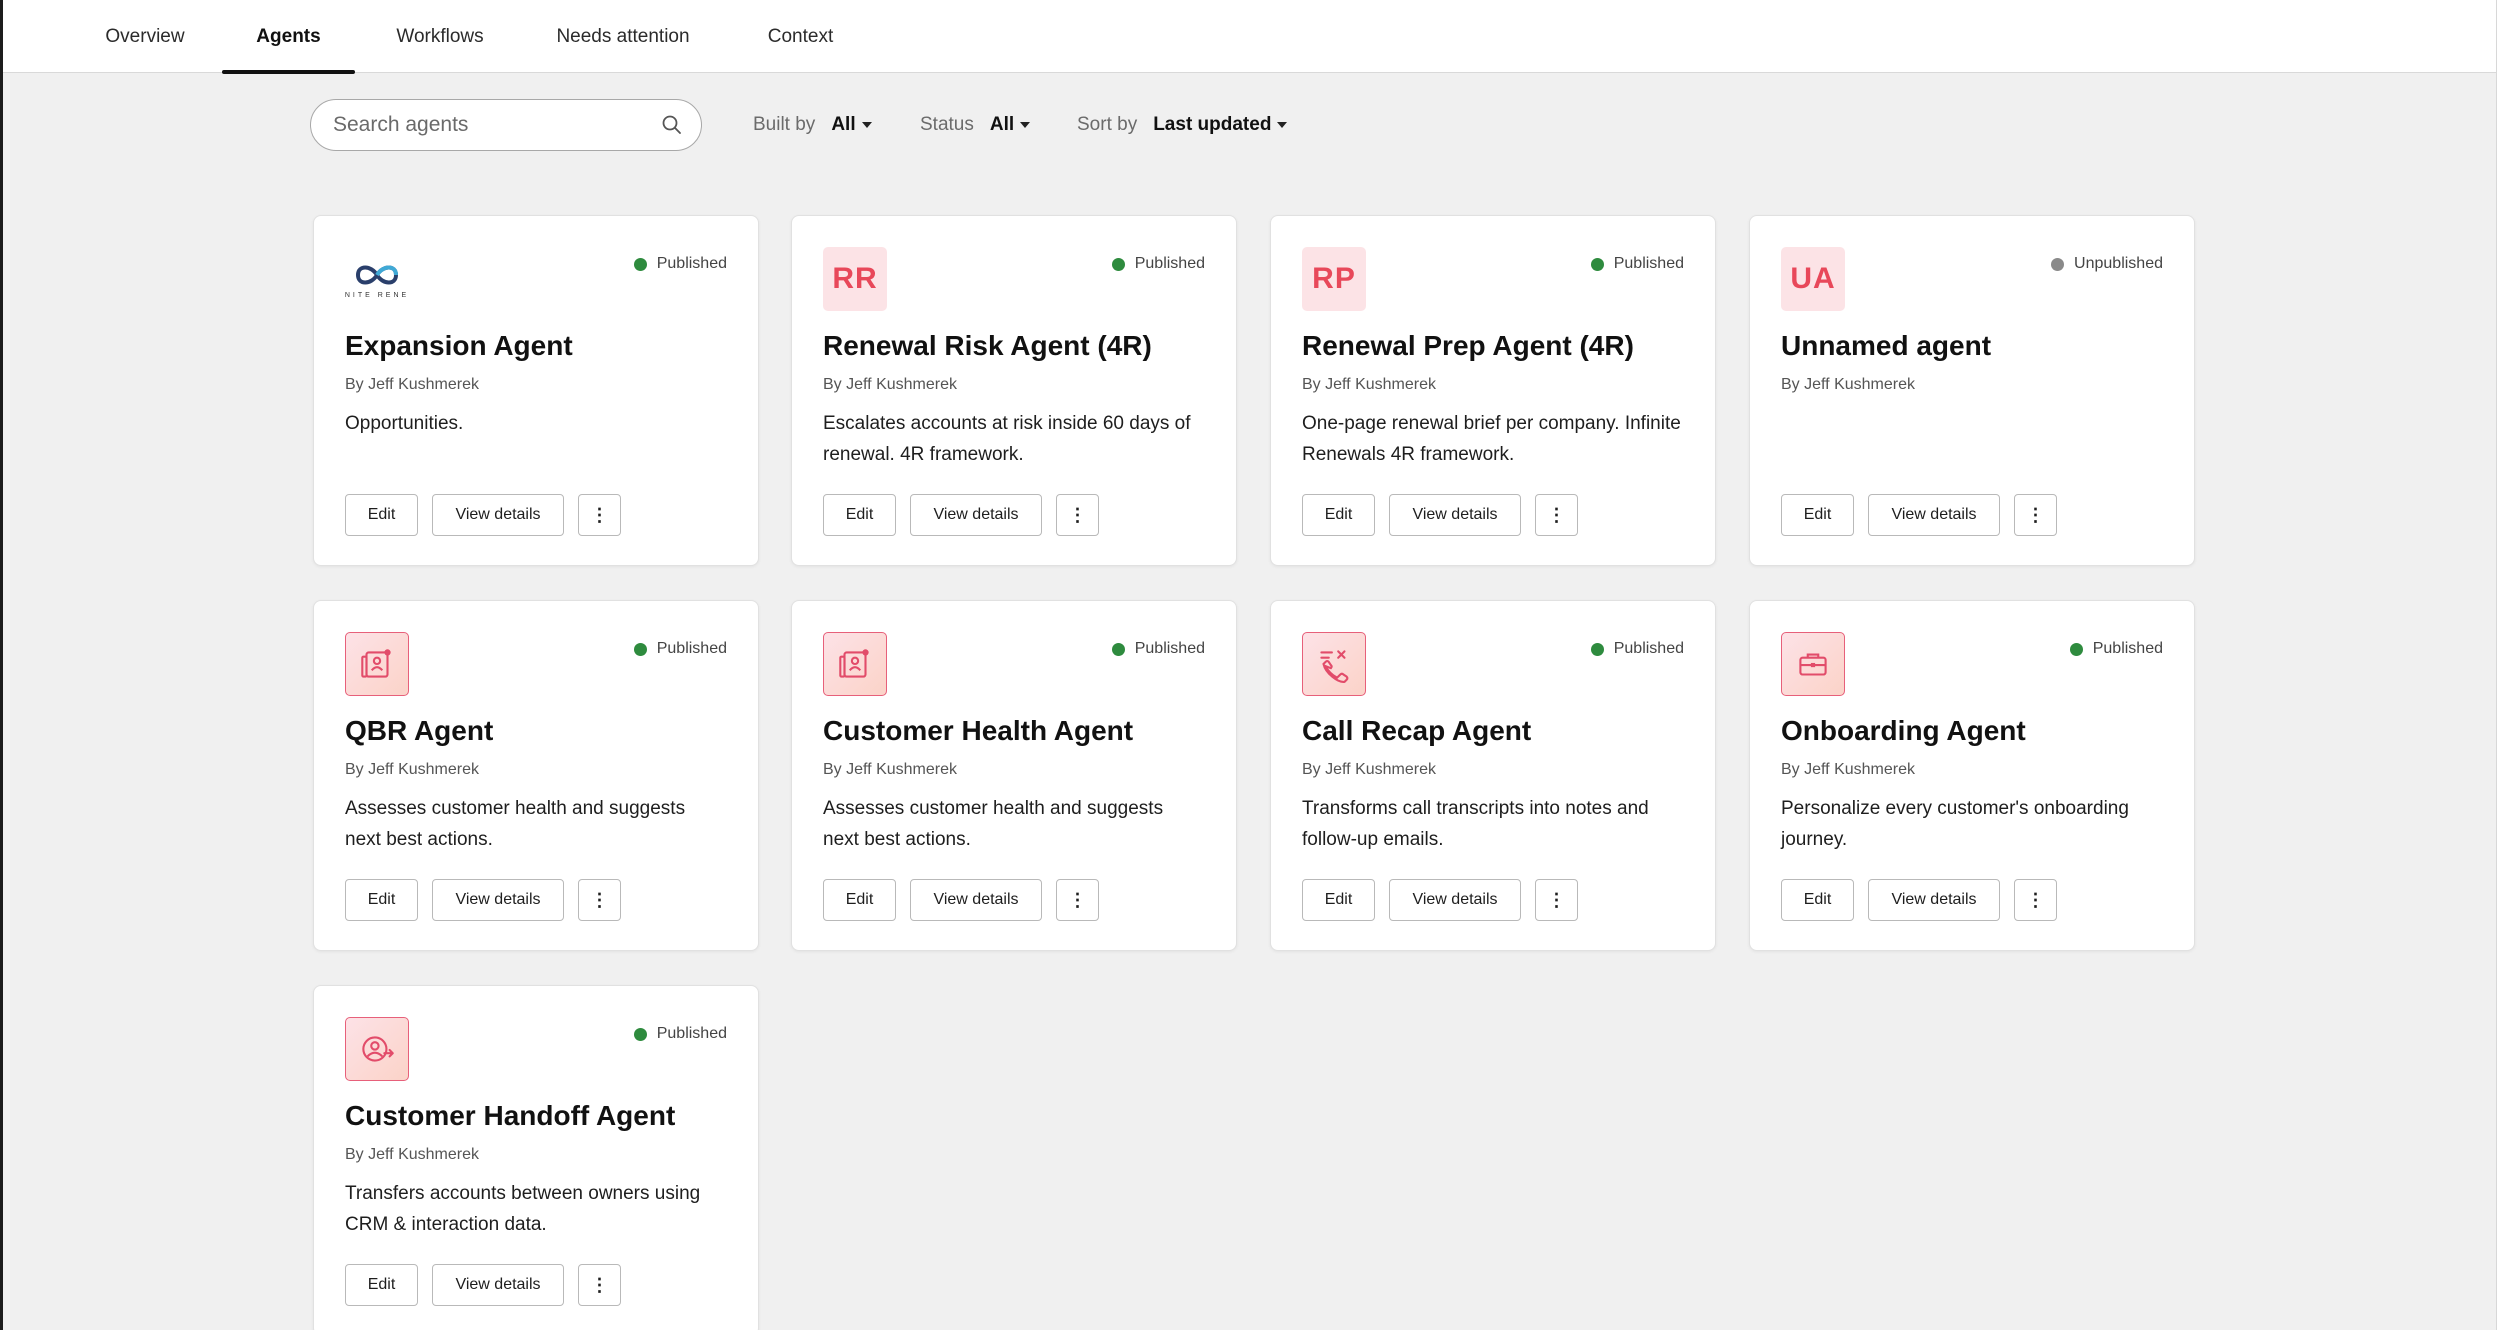 The height and width of the screenshot is (1330, 2500). What do you see at coordinates (672, 125) in the screenshot?
I see `search-icon` at bounding box center [672, 125].